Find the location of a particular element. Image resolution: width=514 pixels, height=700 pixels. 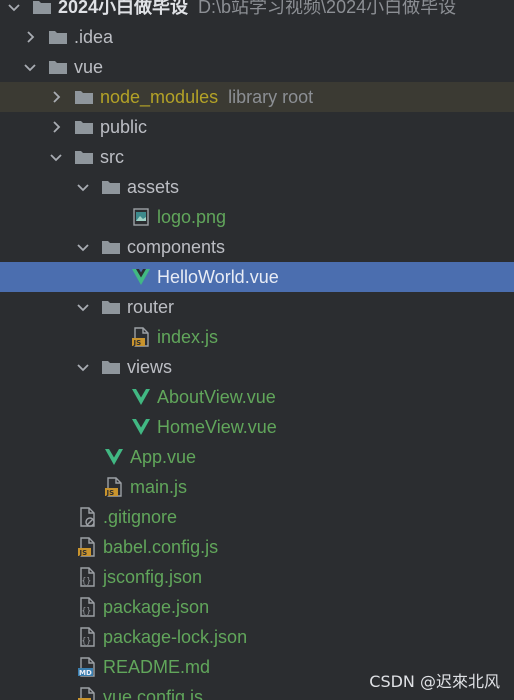

tree-root: 2024小白做毕设 D:\b站学习视频\2024小白做毕设 is located at coordinates (257, 11).